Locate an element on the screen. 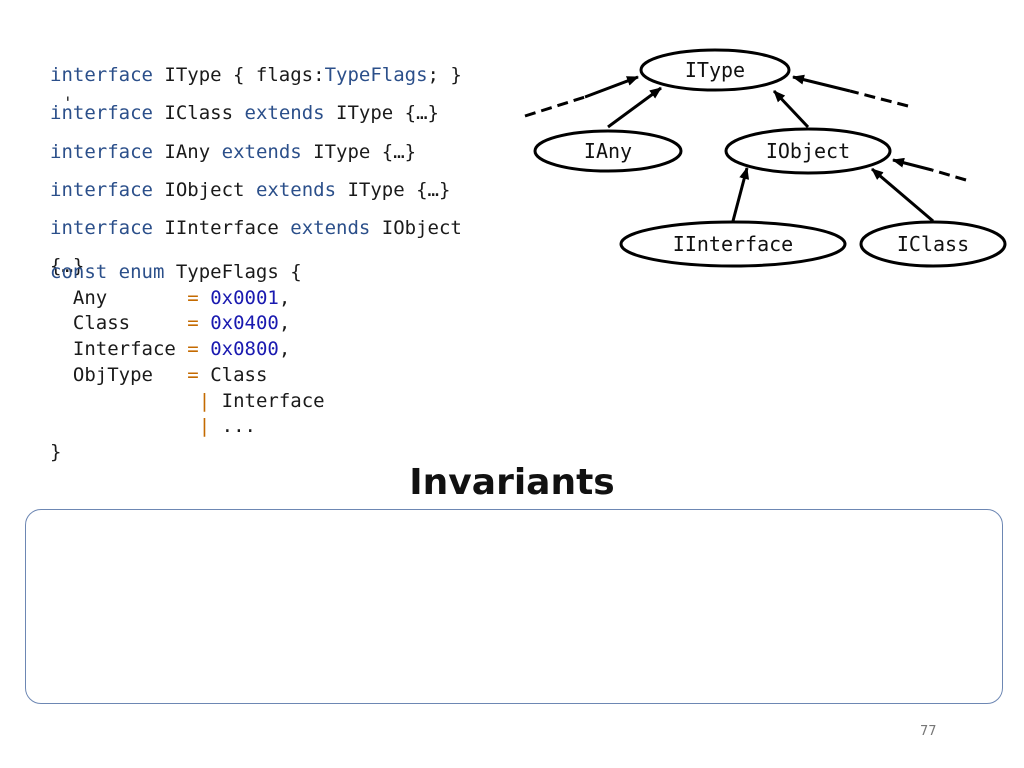 The height and width of the screenshot is (768, 1024). edge-iclass-iobject is located at coordinates (902, 195).